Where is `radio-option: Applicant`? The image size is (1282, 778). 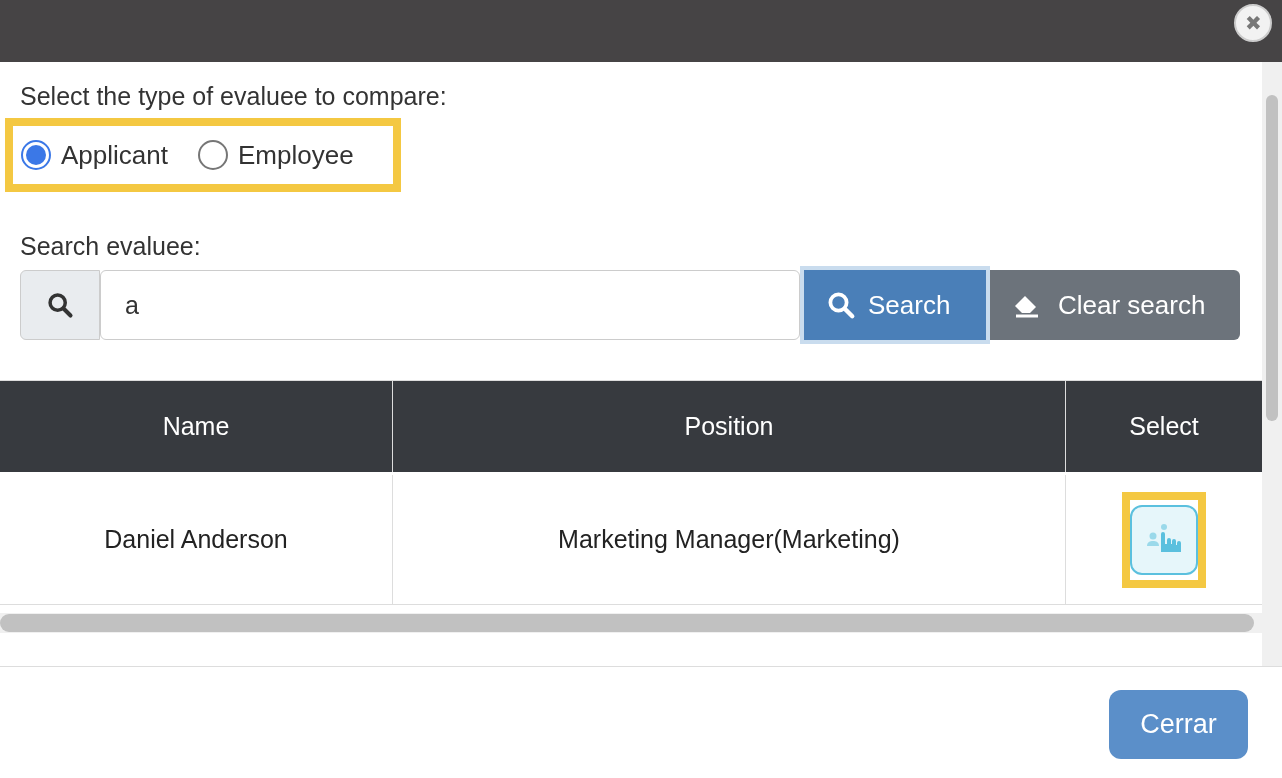 radio-option: Applicant is located at coordinates (94, 155).